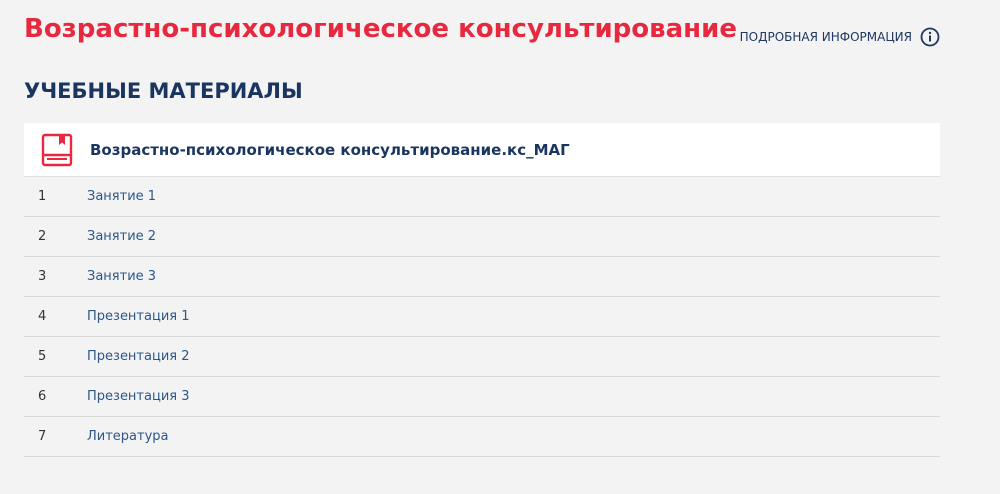  I want to click on lesson-number: 3, so click(42, 276).